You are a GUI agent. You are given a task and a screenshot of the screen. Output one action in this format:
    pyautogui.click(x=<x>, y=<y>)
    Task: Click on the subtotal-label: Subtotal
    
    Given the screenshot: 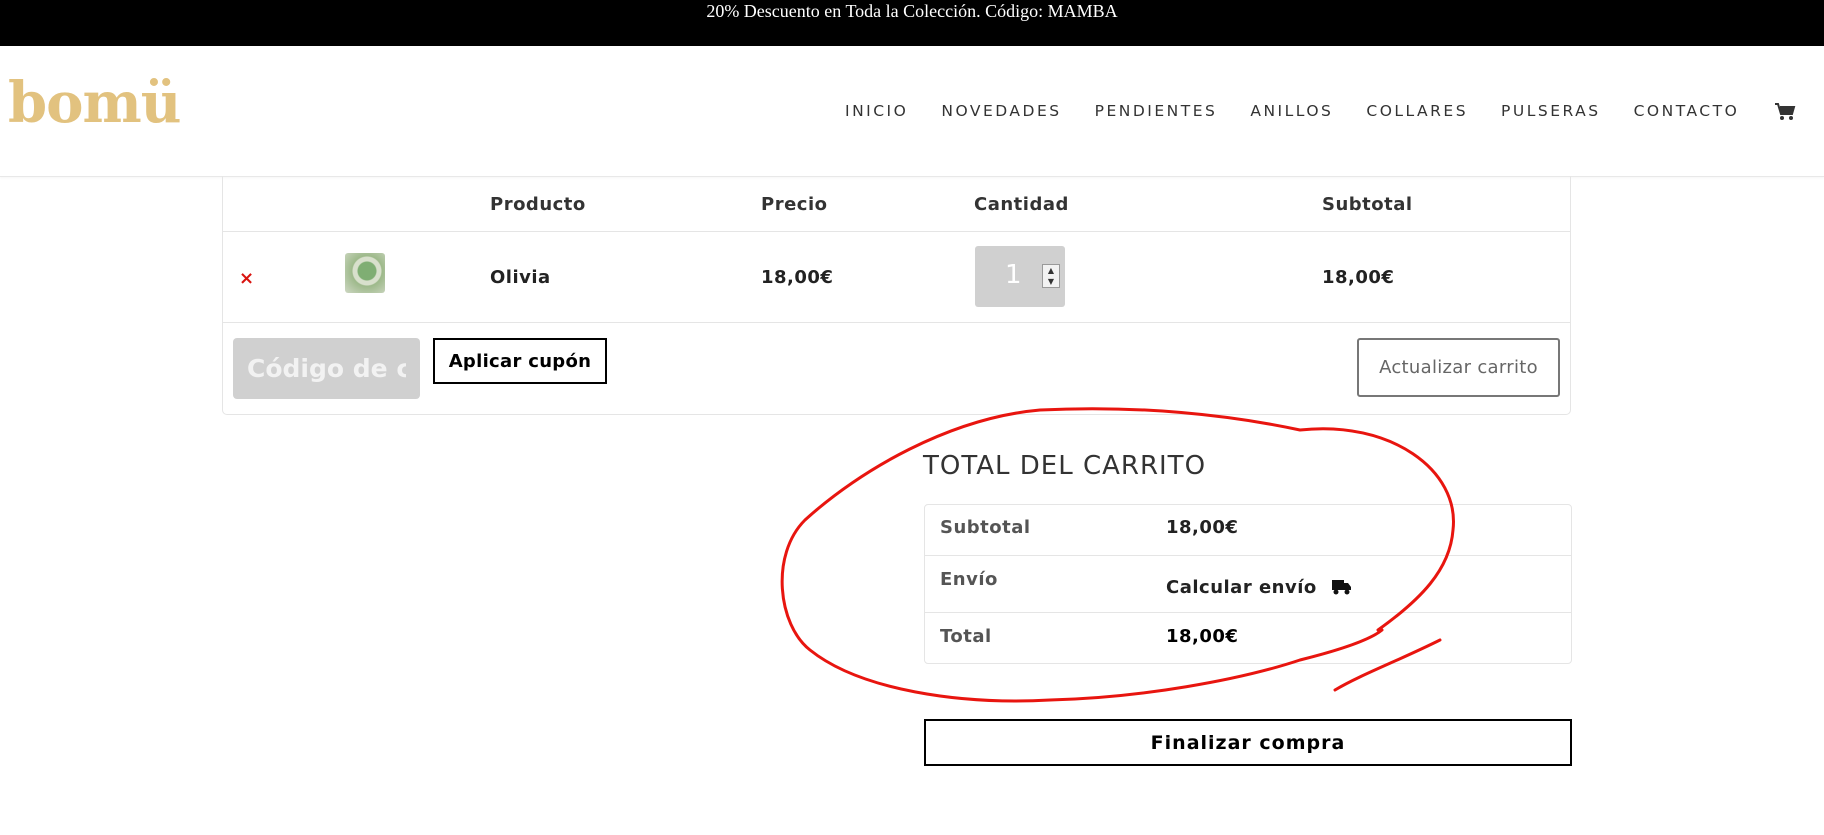 What is the action you would take?
    pyautogui.click(x=985, y=527)
    